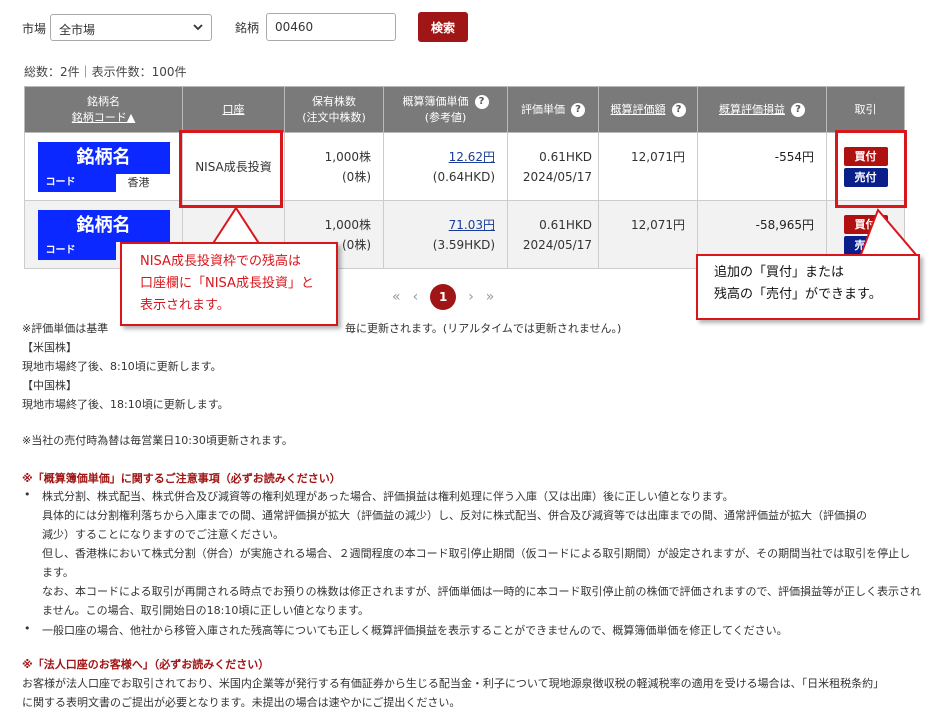  I want to click on market-label: 市場, so click(34, 29).